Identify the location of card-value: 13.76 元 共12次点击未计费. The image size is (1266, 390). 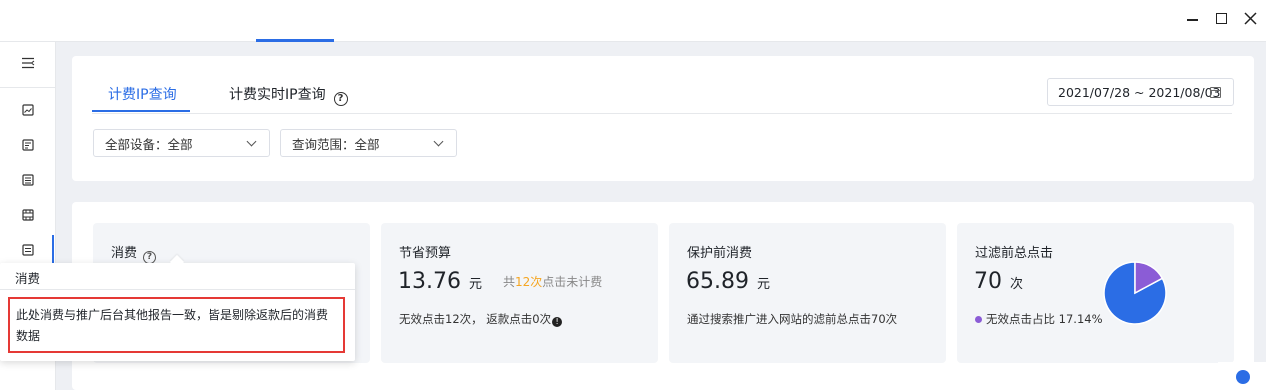
(500, 281).